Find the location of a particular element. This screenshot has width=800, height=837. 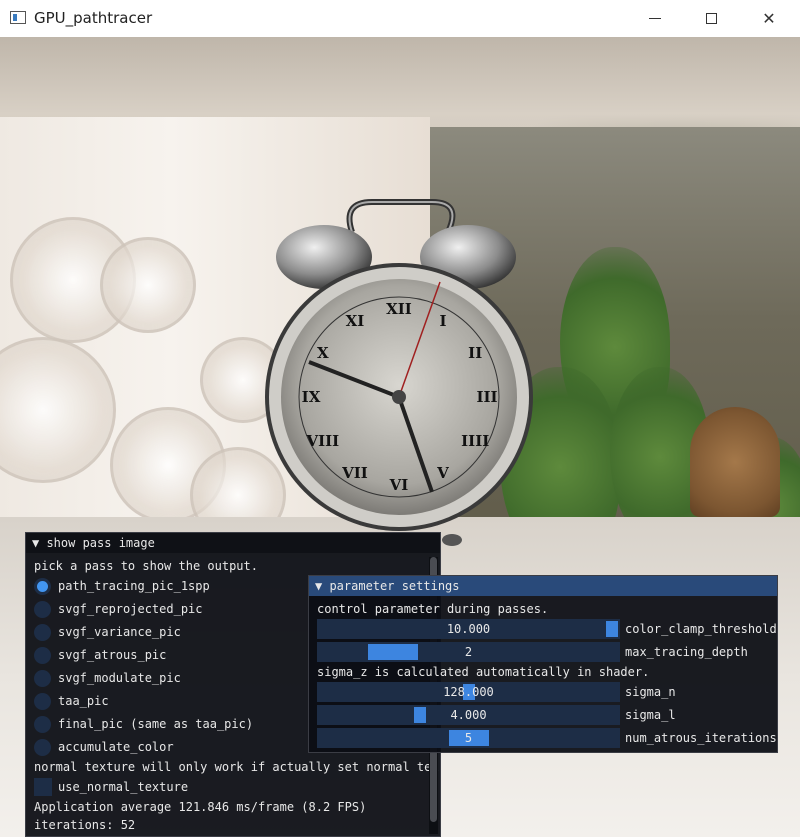

alarm-clock-model: XIIIIIIIIIIIIVVIVIIVIIIIXXXI is located at coordinates (399, 372).